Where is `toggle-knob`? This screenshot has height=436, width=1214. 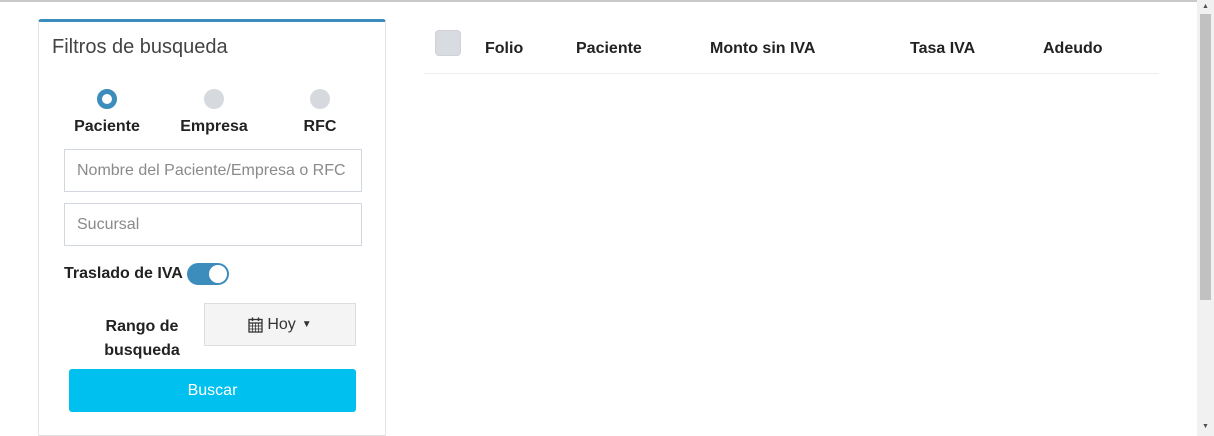 toggle-knob is located at coordinates (217, 274).